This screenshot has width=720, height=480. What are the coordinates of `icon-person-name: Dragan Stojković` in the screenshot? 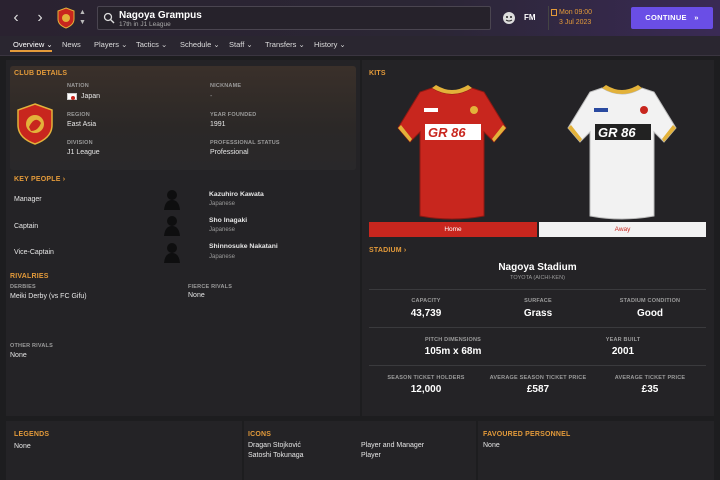 It's located at (274, 445).